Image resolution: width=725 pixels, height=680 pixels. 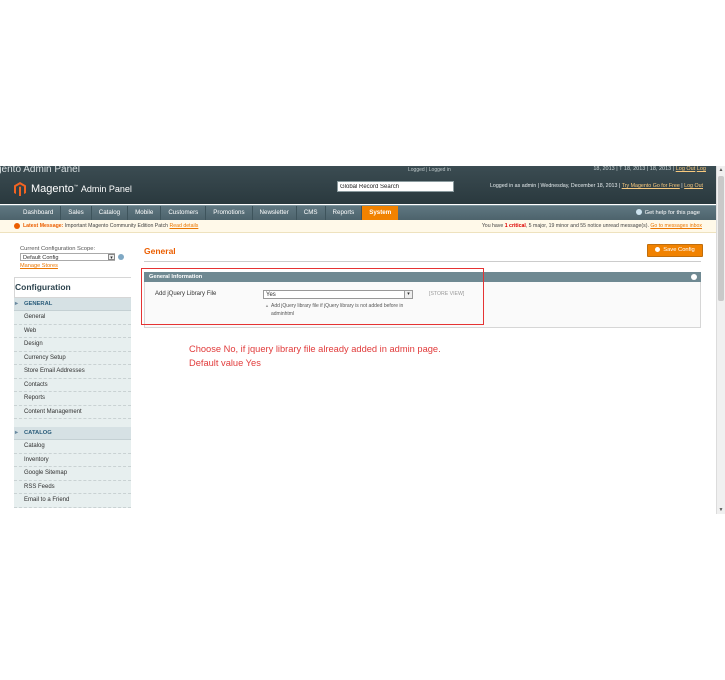 I want to click on scope-switcher: Default Config ▾, so click(x=75, y=257).